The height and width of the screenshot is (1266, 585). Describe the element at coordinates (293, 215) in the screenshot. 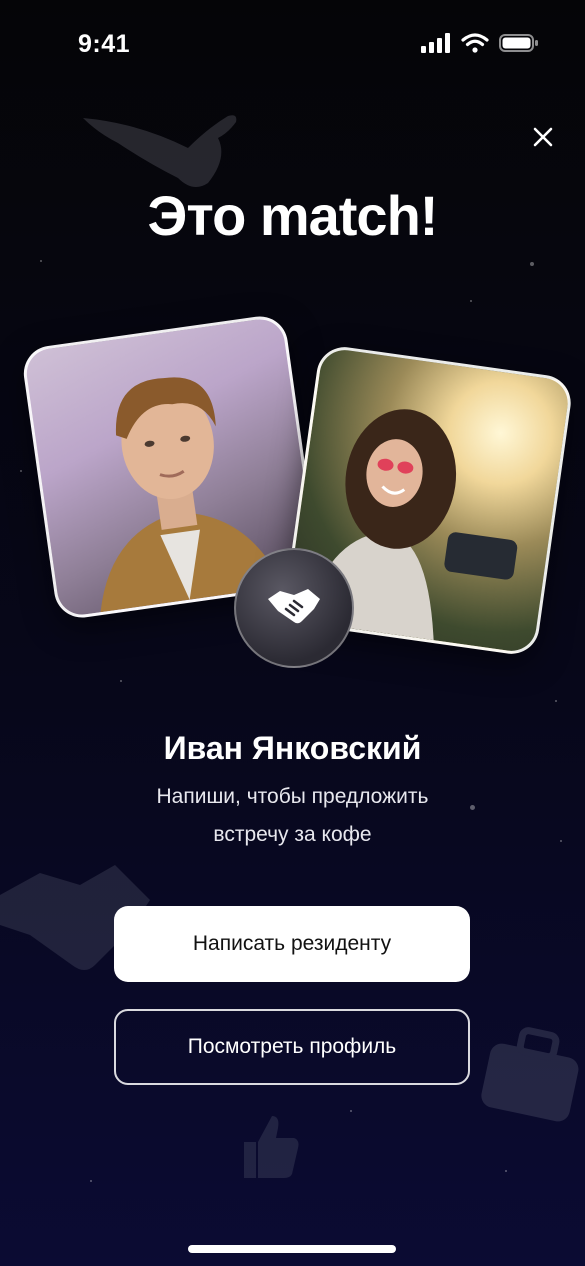

I see `match-title: Это match!` at that location.